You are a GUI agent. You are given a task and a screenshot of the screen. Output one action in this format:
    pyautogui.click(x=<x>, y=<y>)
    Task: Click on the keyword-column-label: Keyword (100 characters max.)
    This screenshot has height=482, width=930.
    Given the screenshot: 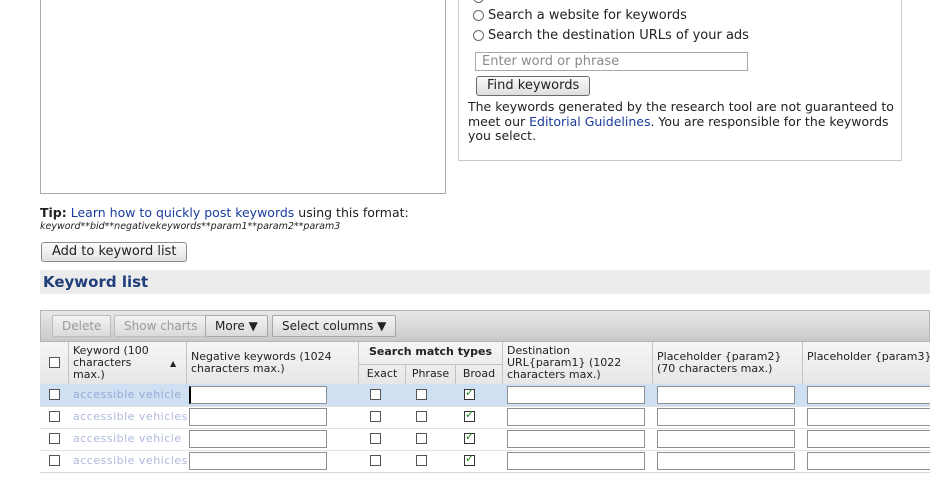 What is the action you would take?
    pyautogui.click(x=111, y=362)
    